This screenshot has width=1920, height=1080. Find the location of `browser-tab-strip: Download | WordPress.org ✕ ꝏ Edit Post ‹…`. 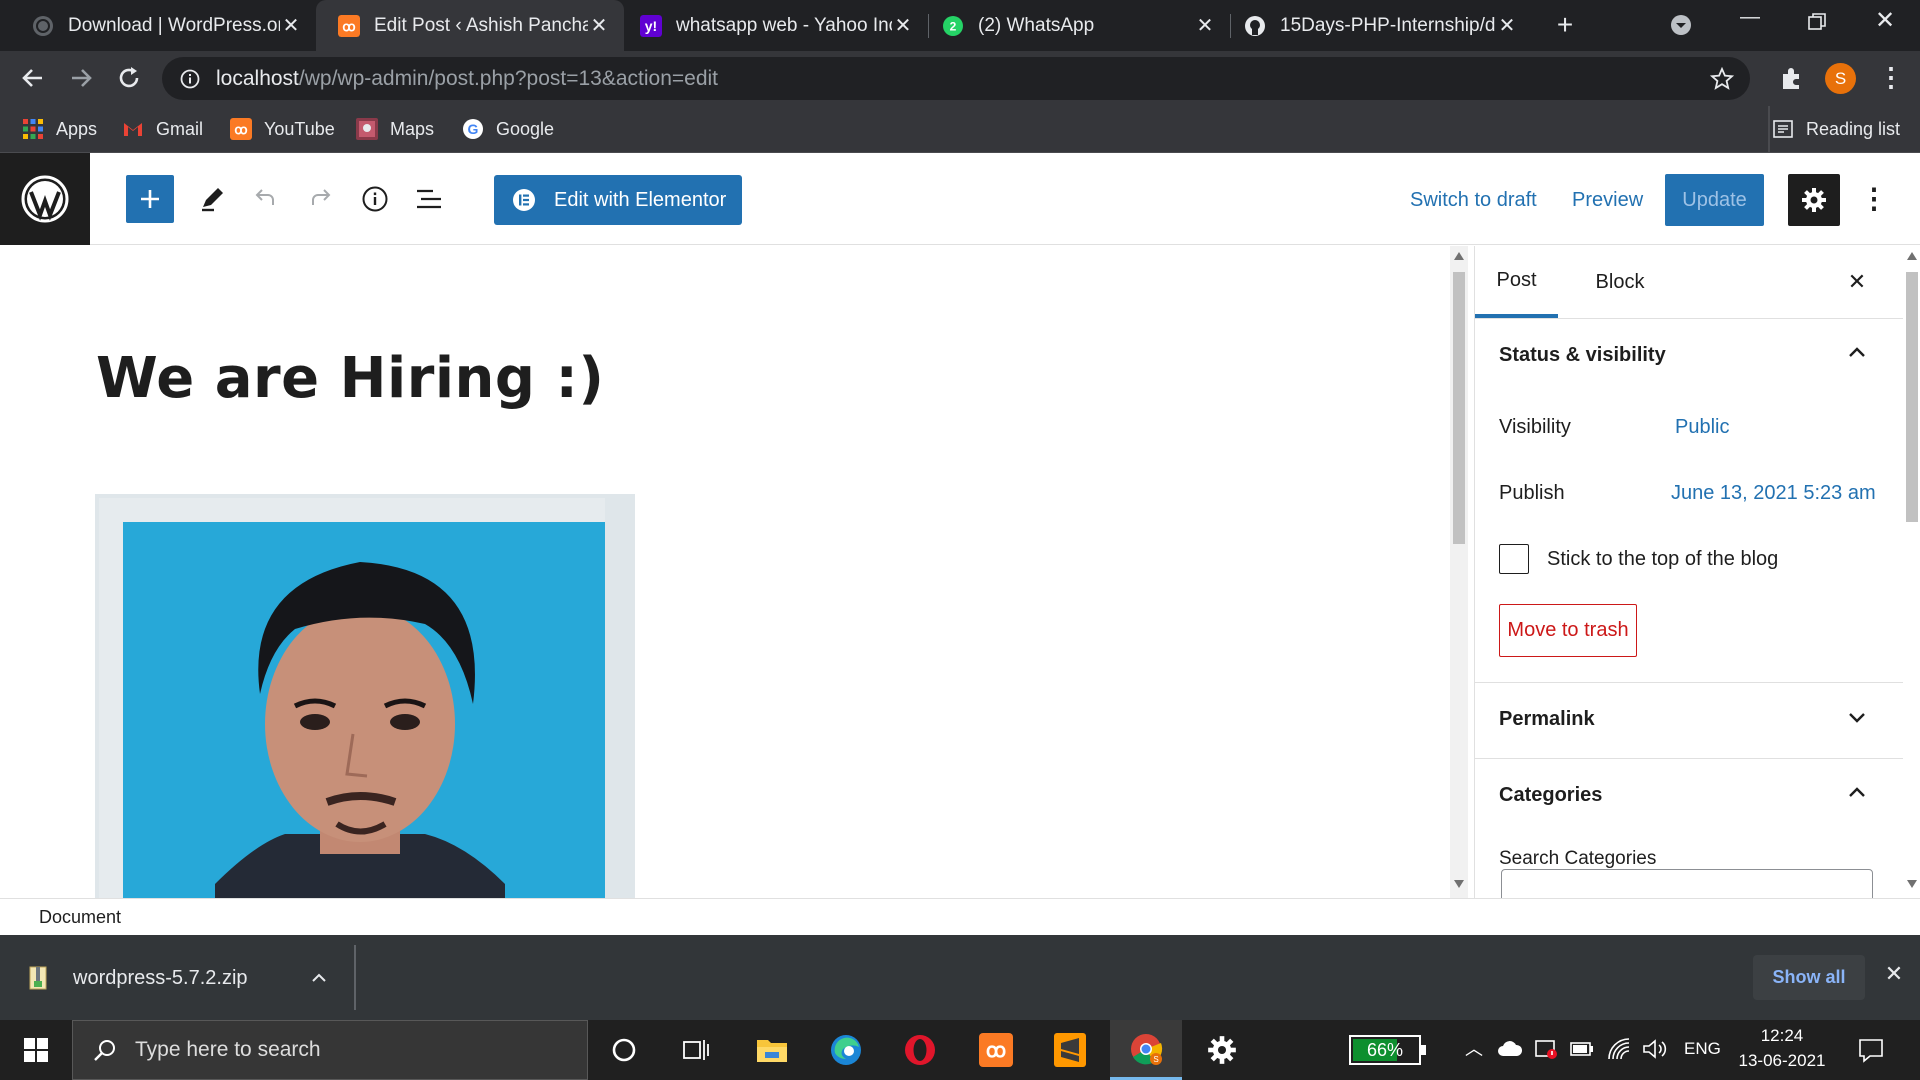

browser-tab-strip: Download | WordPress.org ✕ ꝏ Edit Post ‹… is located at coordinates (960, 25).